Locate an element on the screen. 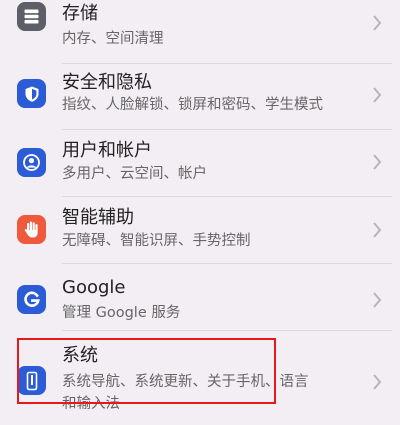  storage-icon is located at coordinates (31, 16).